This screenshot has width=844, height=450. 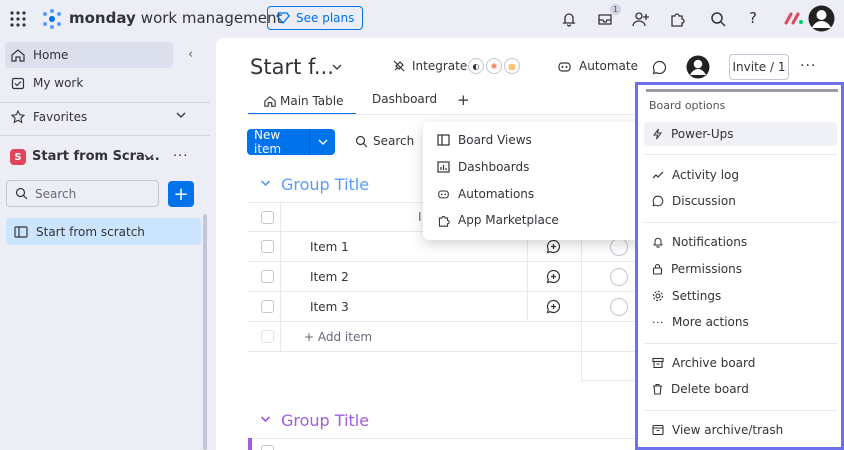 I want to click on app-icon-3: ▦, so click(x=512, y=66).